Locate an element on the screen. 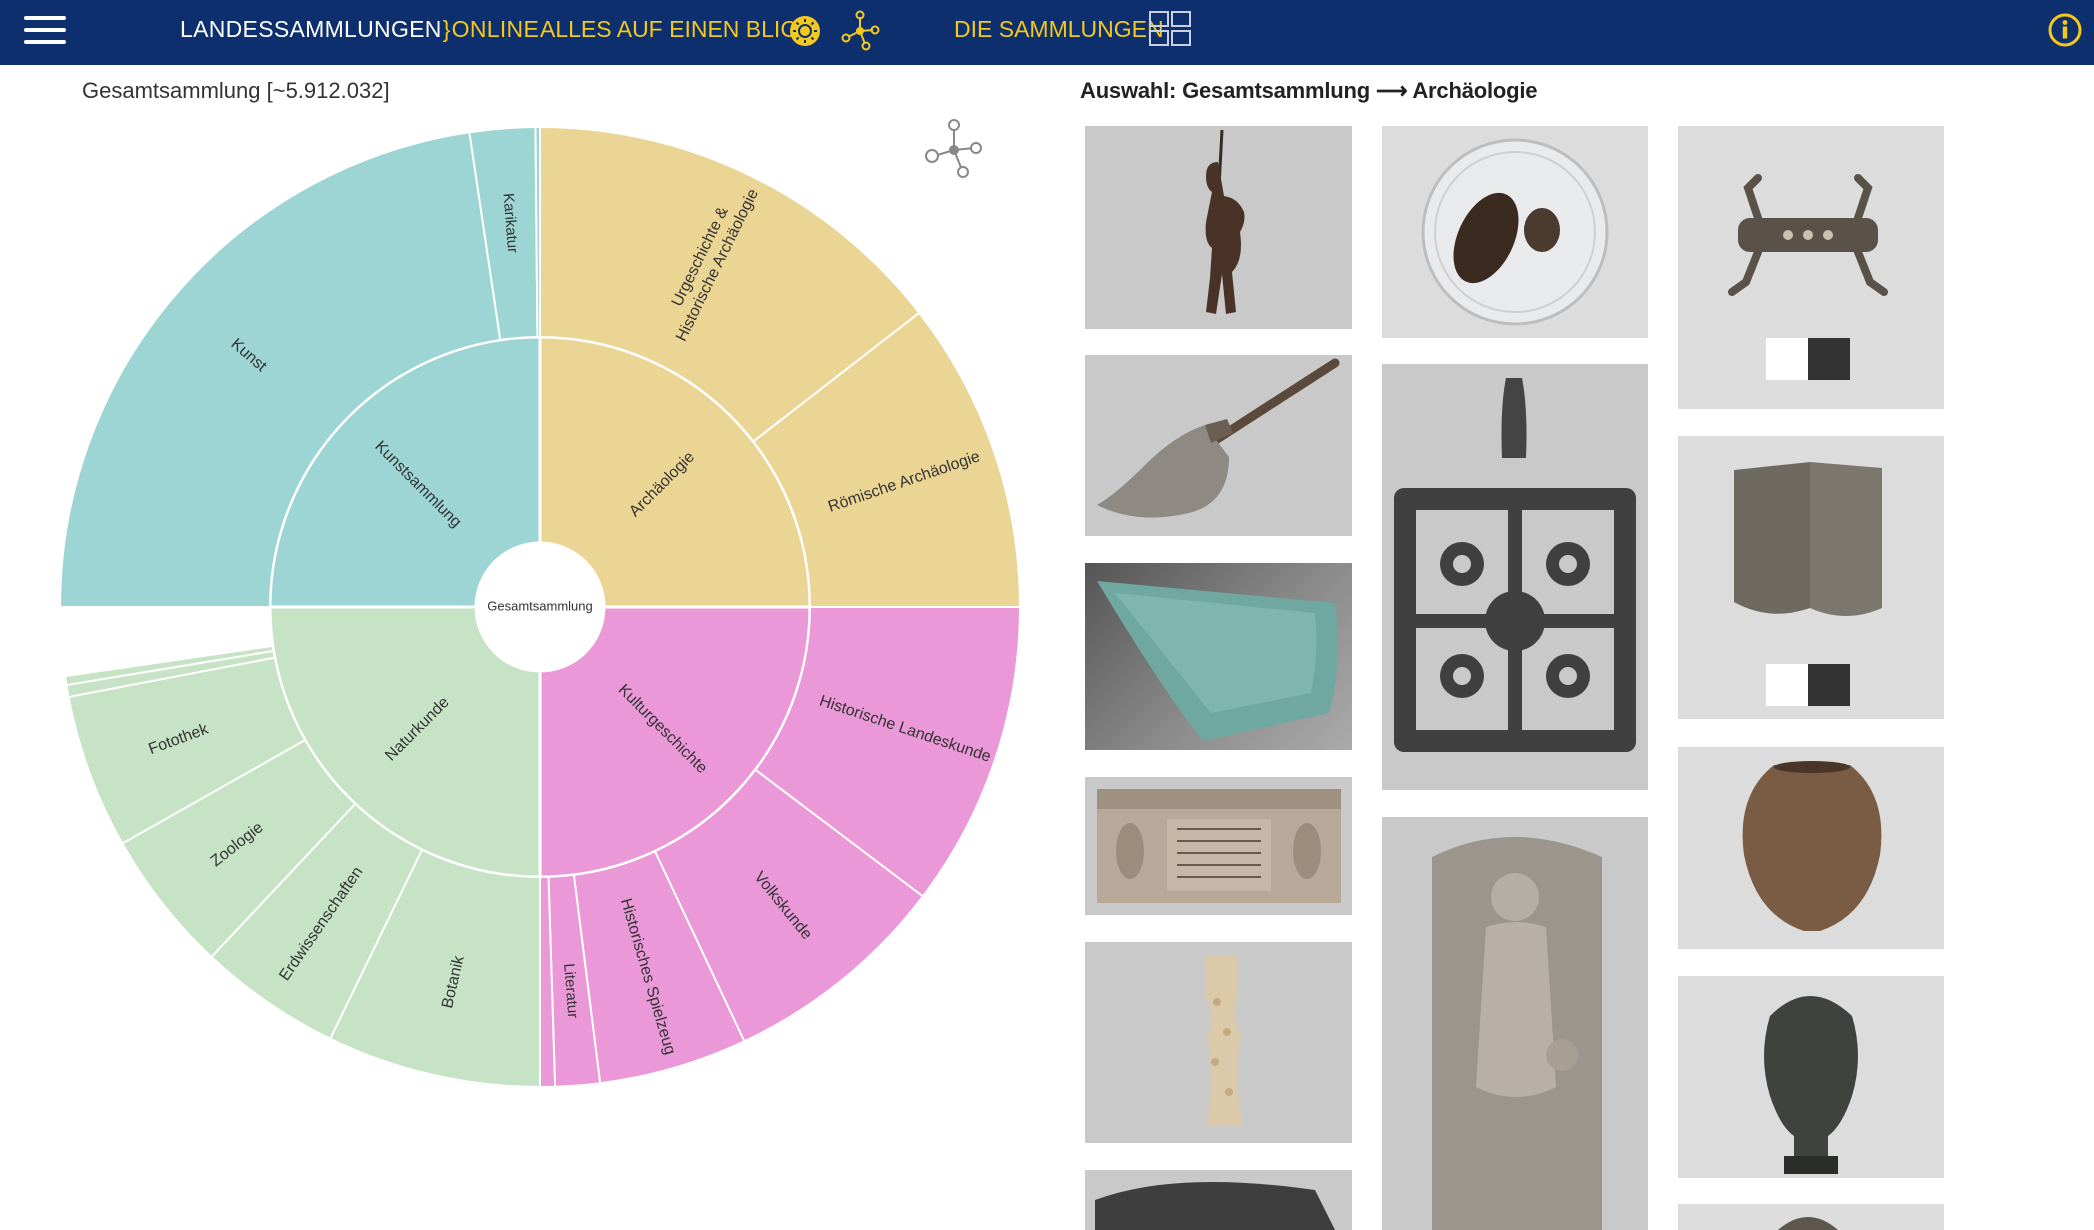 This screenshot has height=1230, width=2094. thumbnail-openwork-fitting is located at coordinates (1515, 577).